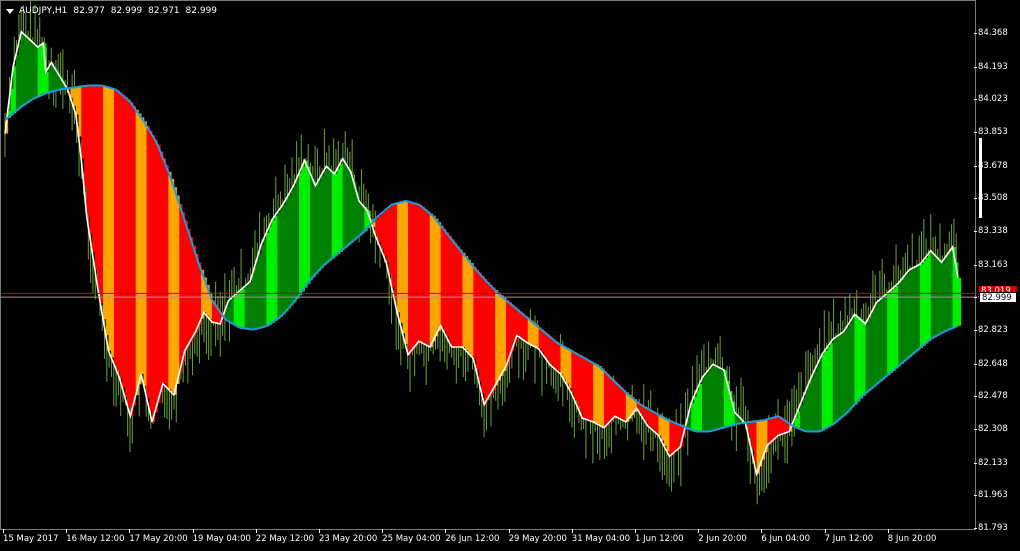 This screenshot has height=551, width=1020. I want to click on dropdown-arrow-icon, so click(10, 11).